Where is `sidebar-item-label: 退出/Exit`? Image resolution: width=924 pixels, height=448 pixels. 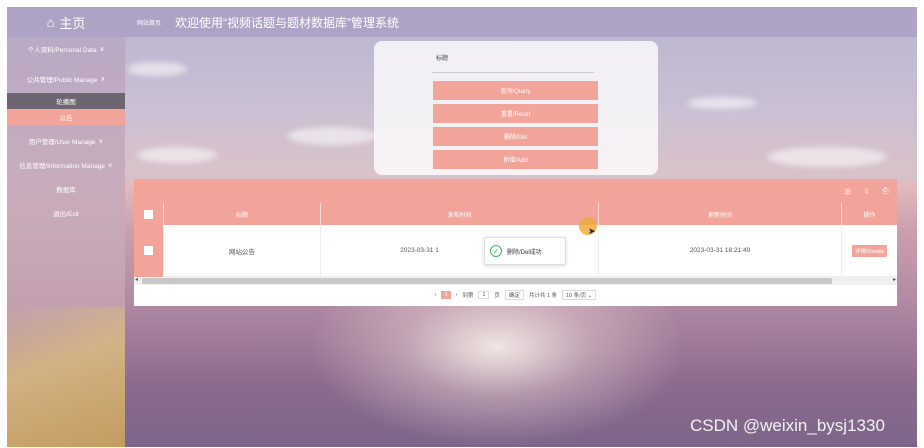 sidebar-item-label: 退出/Exit is located at coordinates (66, 214).